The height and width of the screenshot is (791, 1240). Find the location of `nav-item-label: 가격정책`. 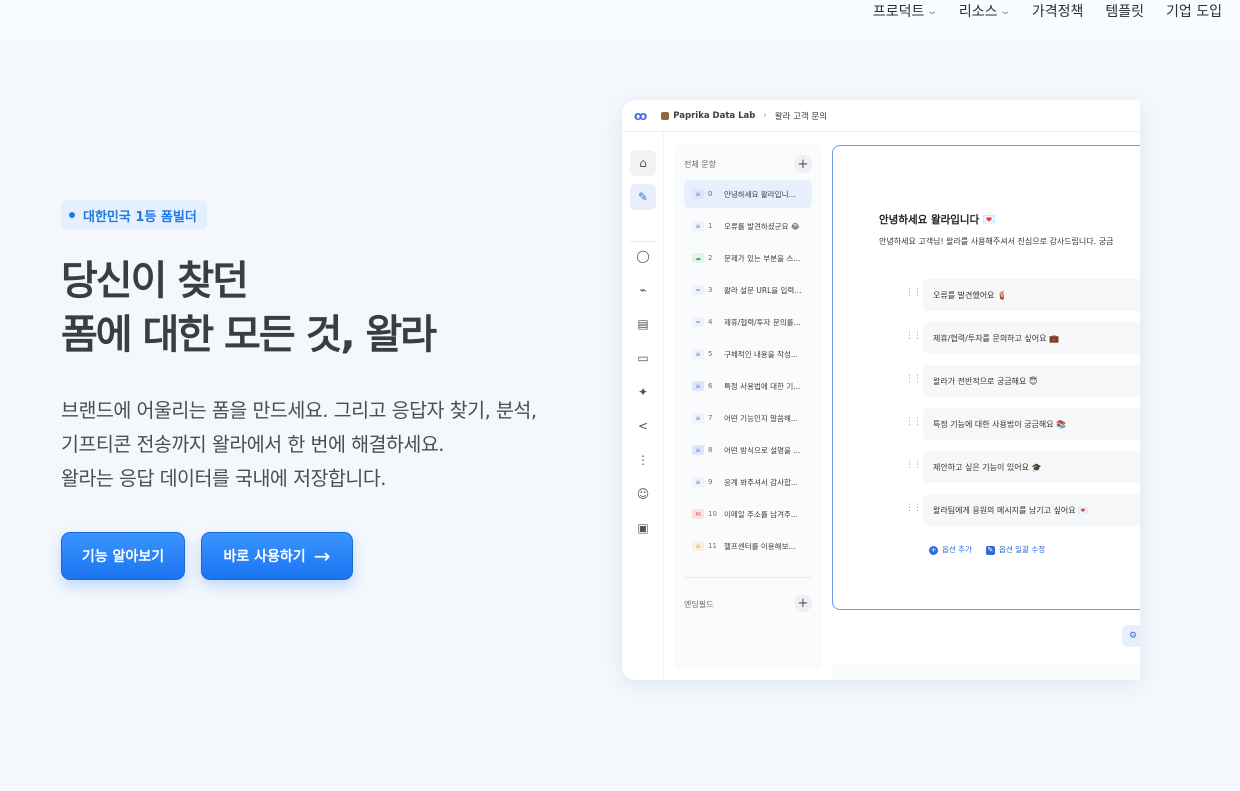

nav-item-label: 가격정책 is located at coordinates (1057, 12).